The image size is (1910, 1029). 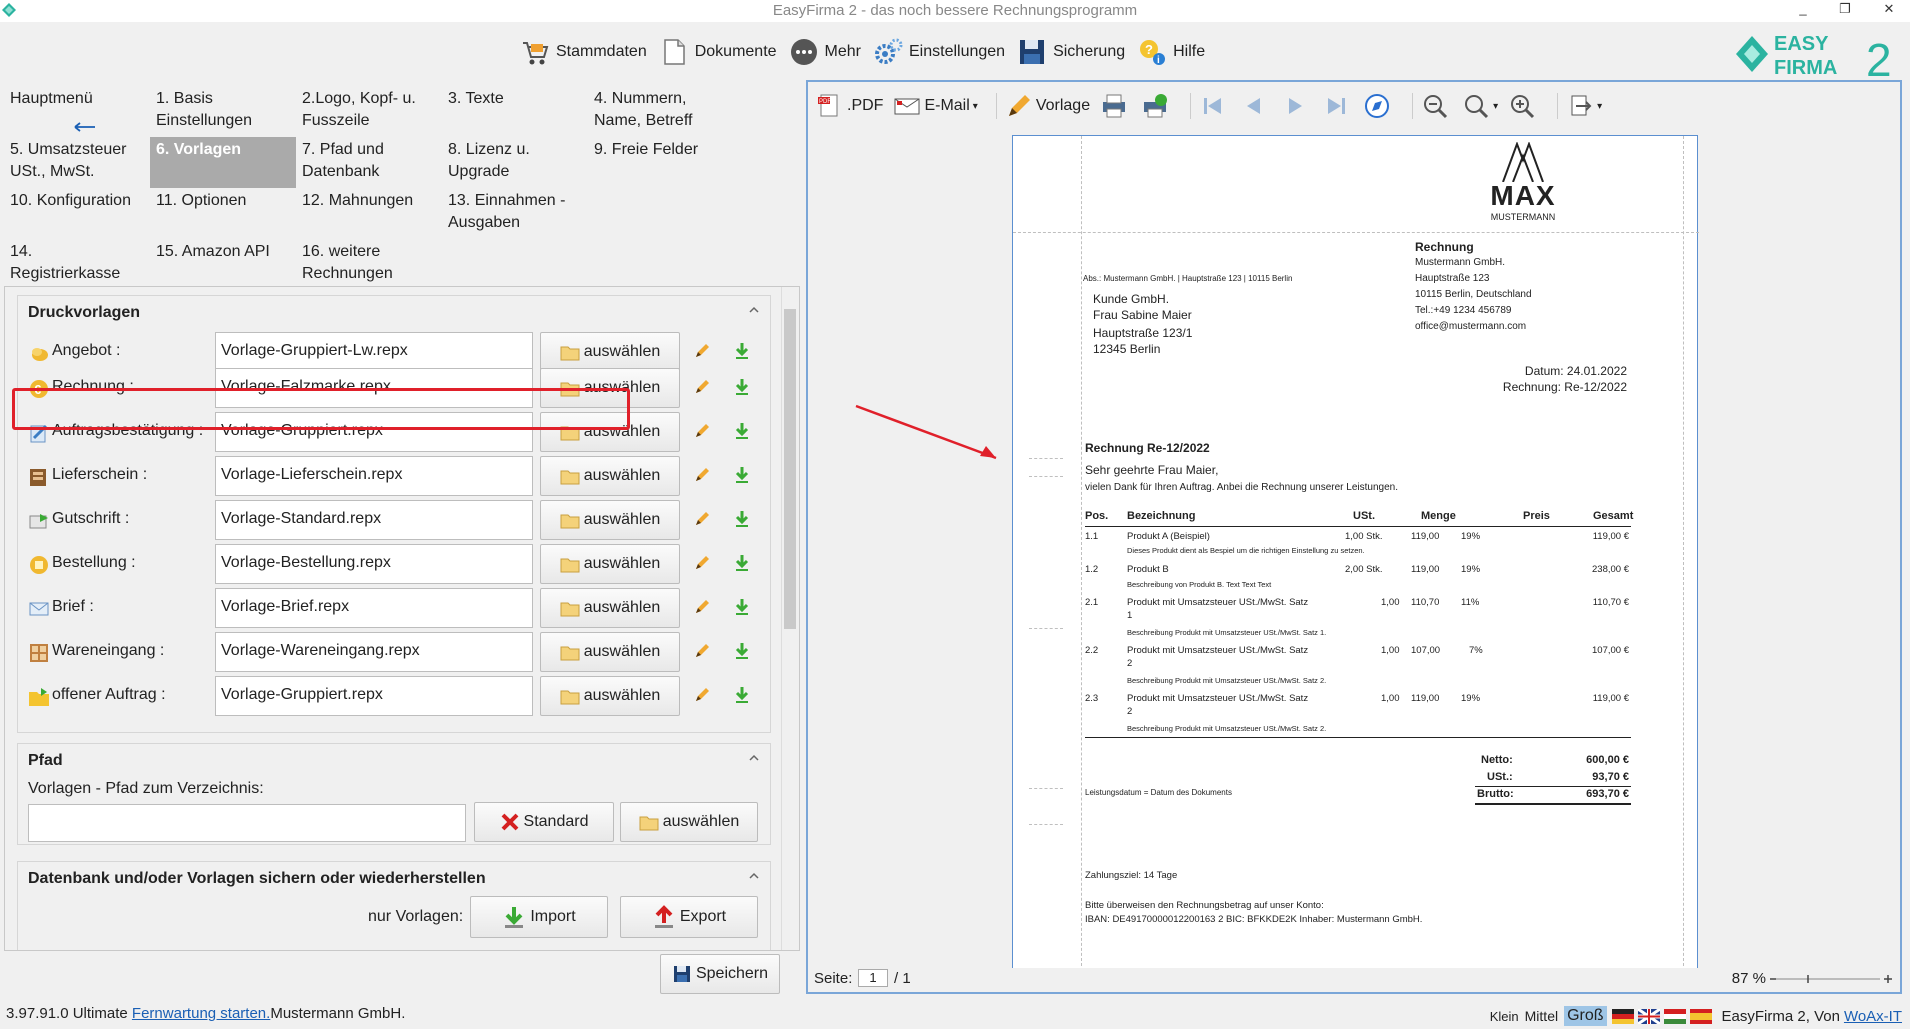 I want to click on size-large-option: Groß, so click(x=1585, y=1016).